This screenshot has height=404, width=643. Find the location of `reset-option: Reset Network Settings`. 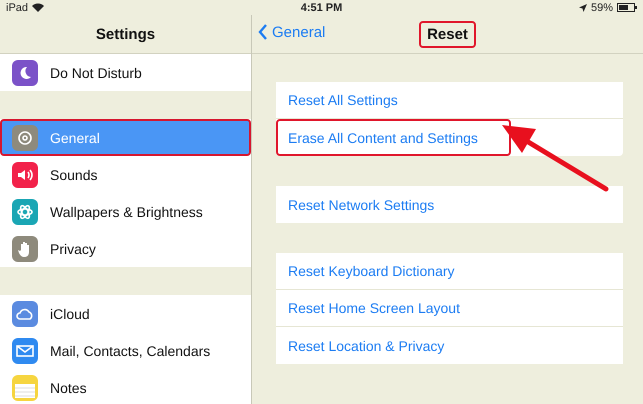

reset-option: Reset Network Settings is located at coordinates (449, 204).